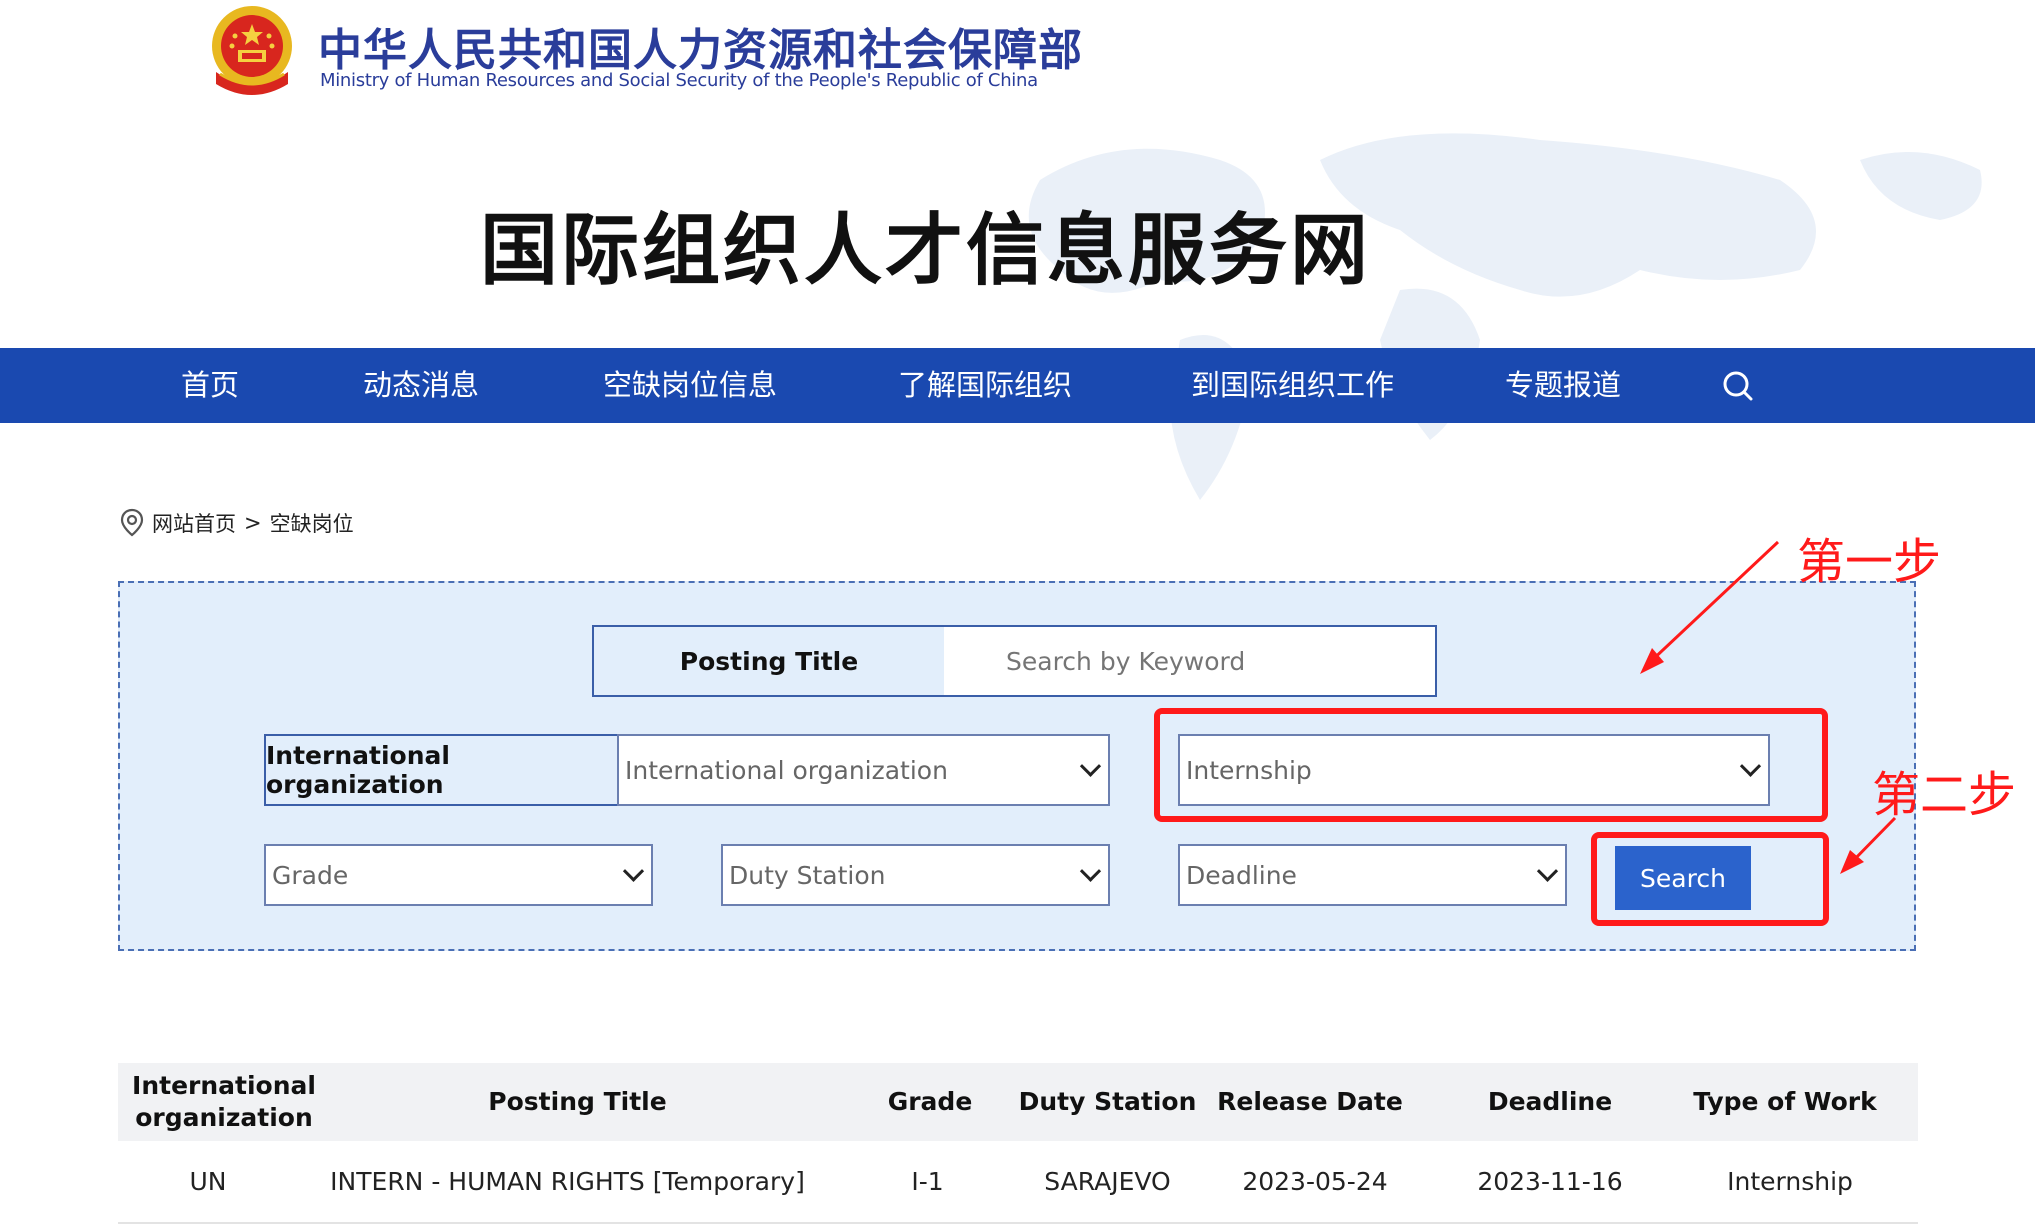 The image size is (2035, 1226). I want to click on deadline-select-value: Deadline, so click(1241, 875).